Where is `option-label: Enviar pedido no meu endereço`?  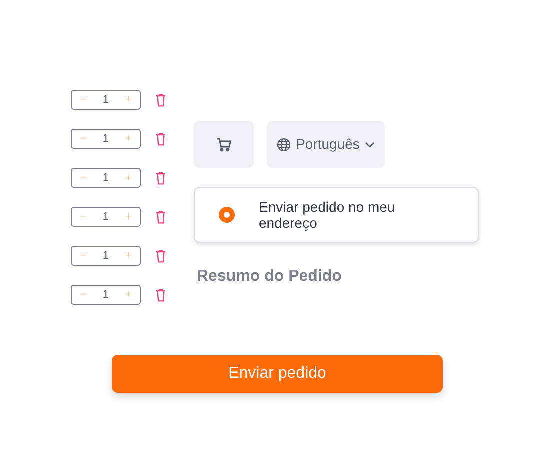 option-label: Enviar pedido no meu endereço is located at coordinates (327, 215).